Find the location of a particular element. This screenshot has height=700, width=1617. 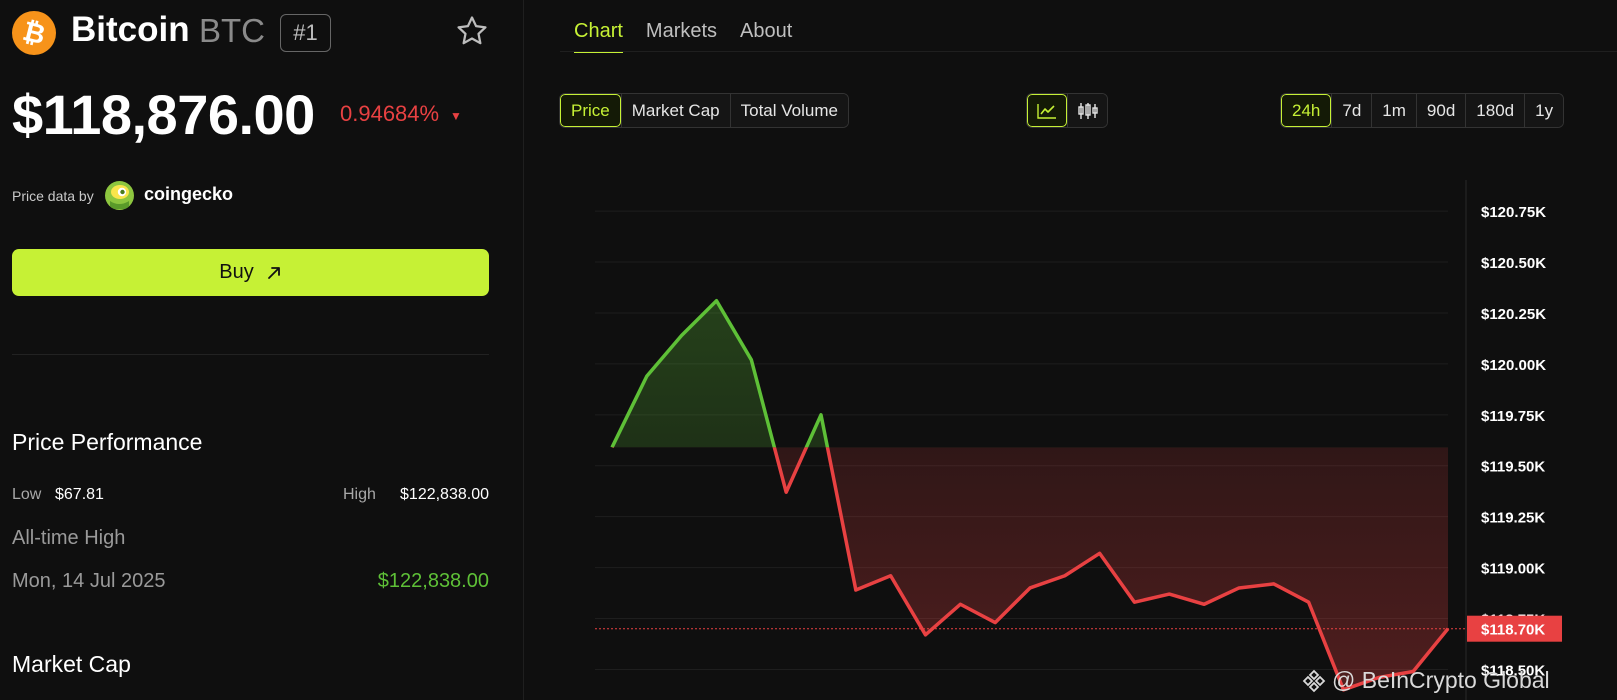

current-price-label: $118.70K is located at coordinates (1513, 630).